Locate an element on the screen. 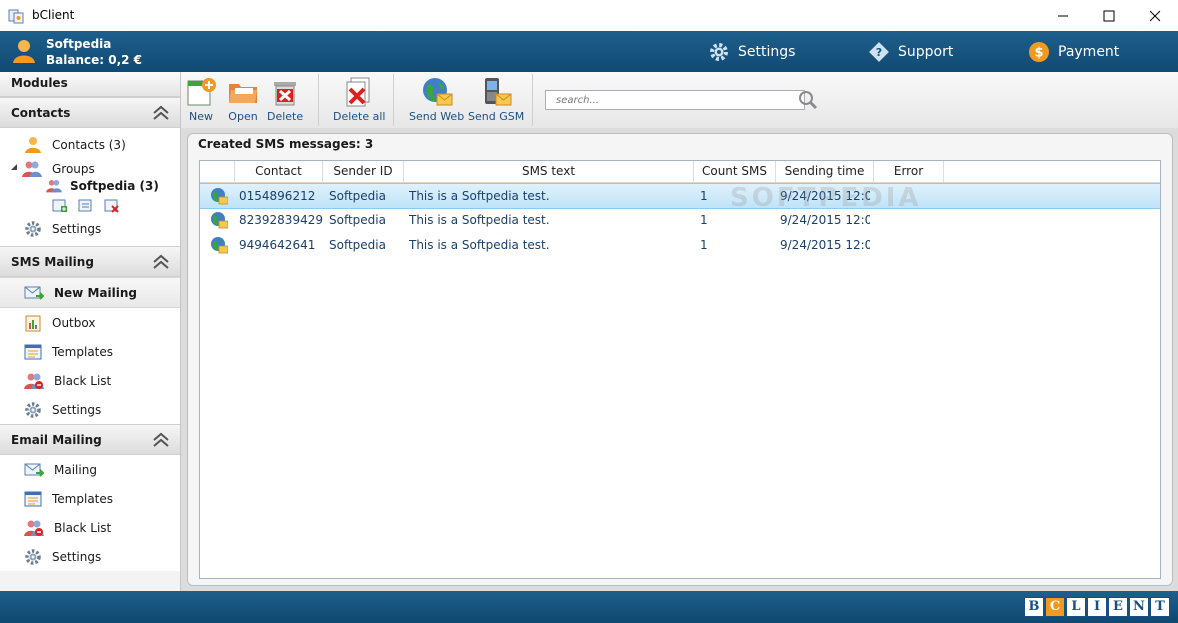 The image size is (1178, 623). cell-count: 1 is located at coordinates (704, 196).